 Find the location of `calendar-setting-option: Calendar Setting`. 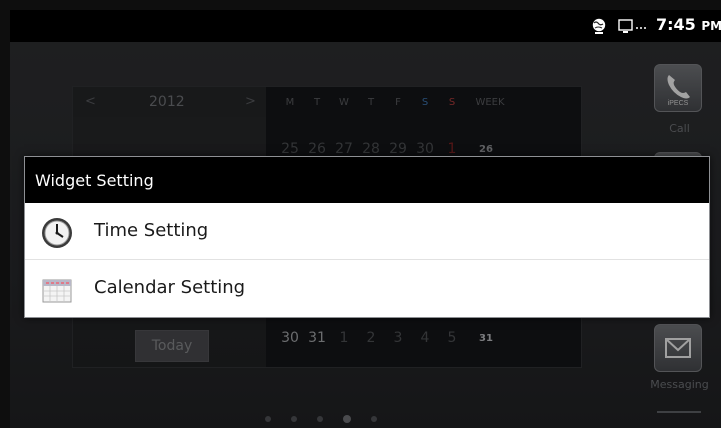

calendar-setting-option: Calendar Setting is located at coordinates (367, 288).